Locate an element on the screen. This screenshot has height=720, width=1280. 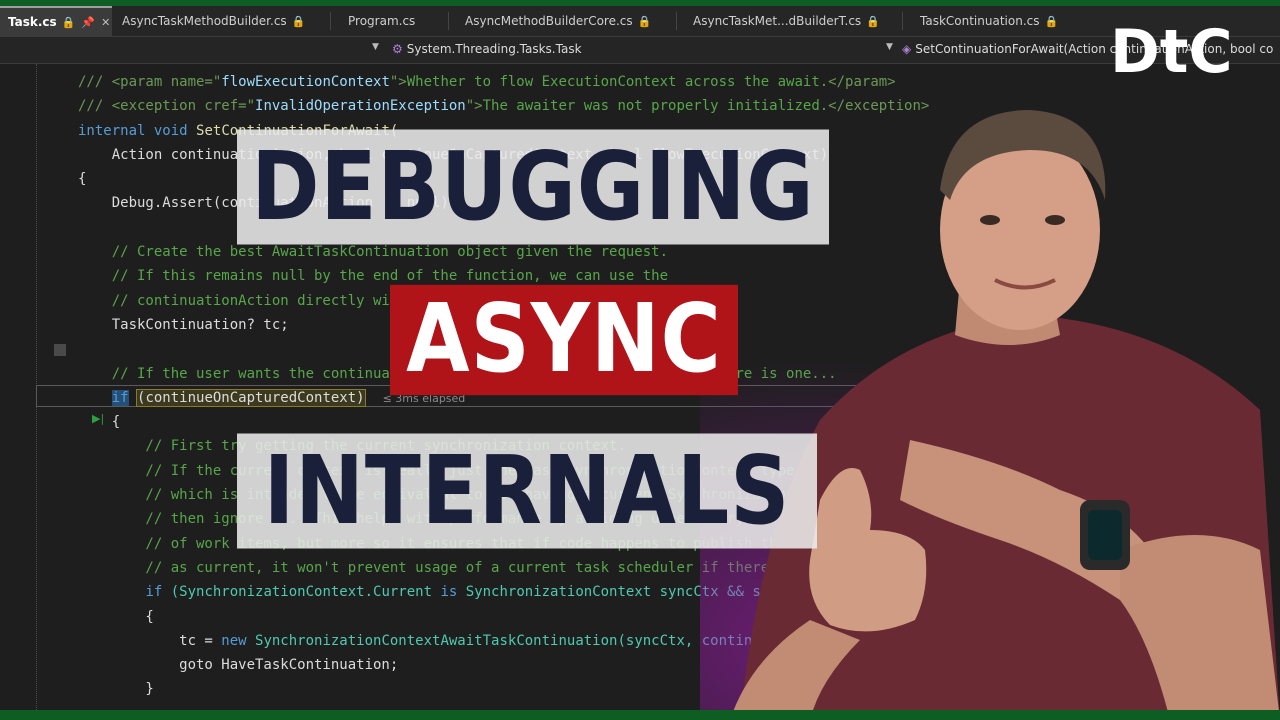
close-icon: ✕ is located at coordinates (105, 22).